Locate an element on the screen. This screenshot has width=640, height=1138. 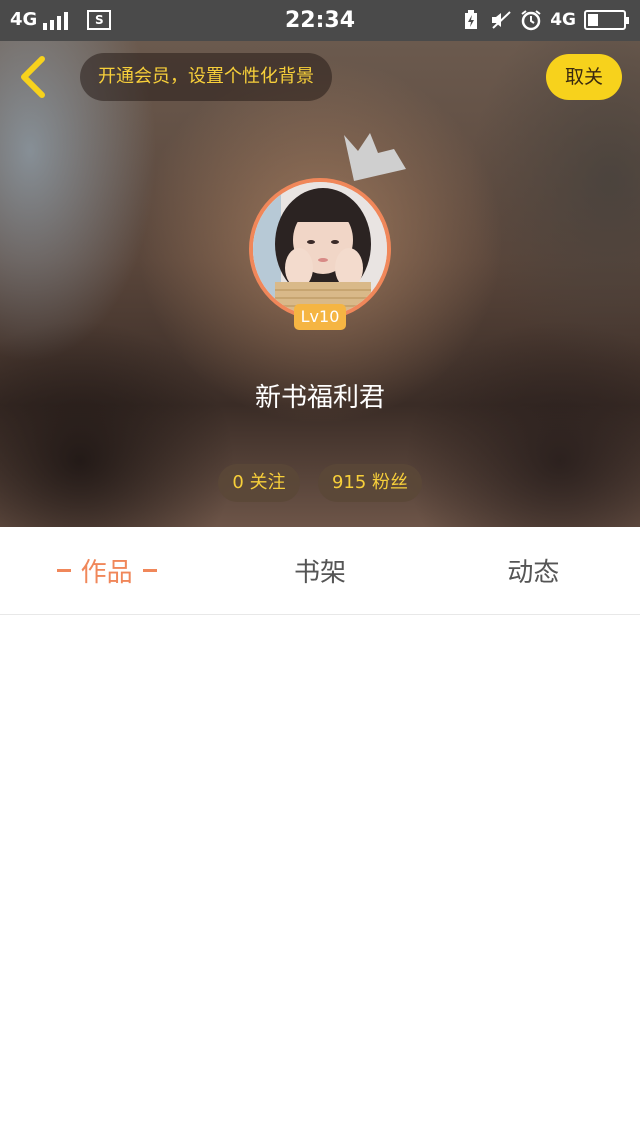
tab-works: 作品 is located at coordinates (106, 570).